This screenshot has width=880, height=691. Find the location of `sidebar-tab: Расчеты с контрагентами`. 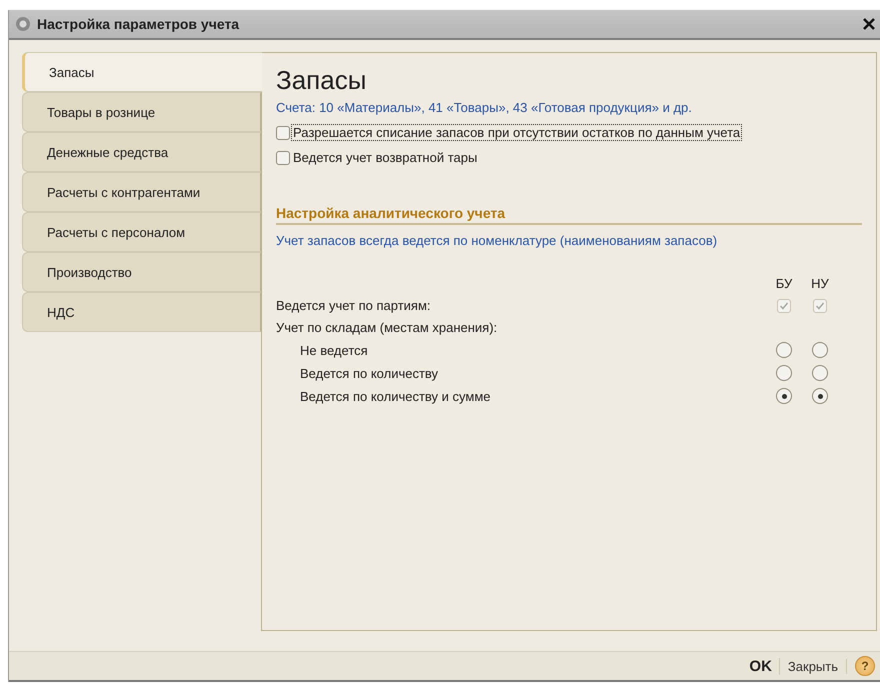

sidebar-tab: Расчеты с контрагентами is located at coordinates (141, 192).